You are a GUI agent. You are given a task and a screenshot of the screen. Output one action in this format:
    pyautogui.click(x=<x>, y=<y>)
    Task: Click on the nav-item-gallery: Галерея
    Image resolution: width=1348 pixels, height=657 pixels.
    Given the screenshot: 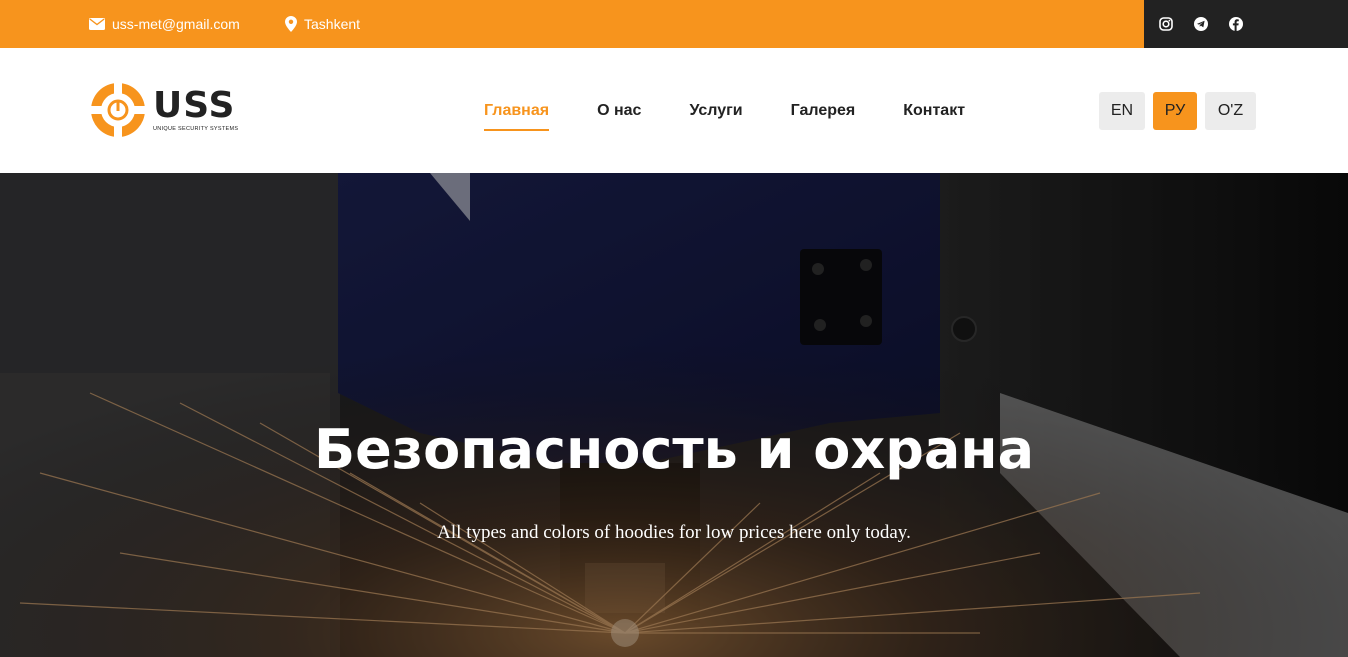 What is the action you would take?
    pyautogui.click(x=823, y=111)
    